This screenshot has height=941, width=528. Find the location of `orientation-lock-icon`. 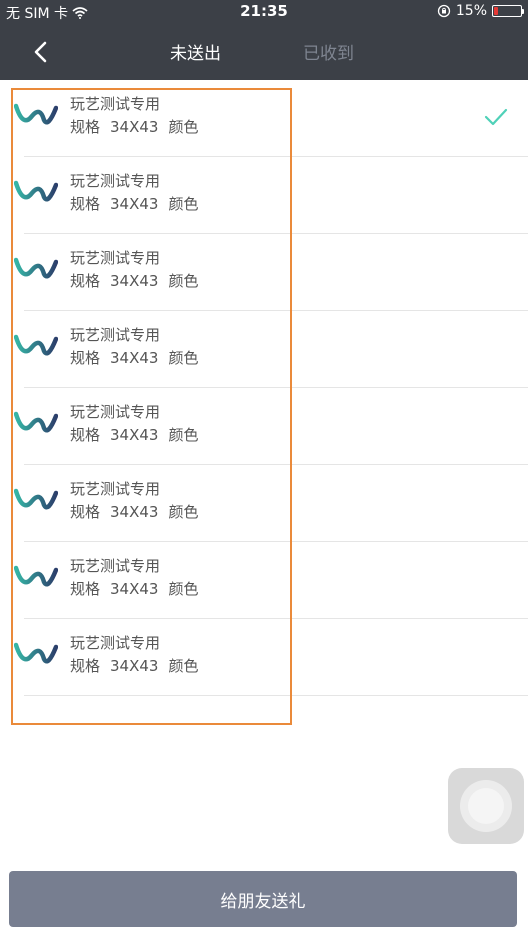

orientation-lock-icon is located at coordinates (444, 11).